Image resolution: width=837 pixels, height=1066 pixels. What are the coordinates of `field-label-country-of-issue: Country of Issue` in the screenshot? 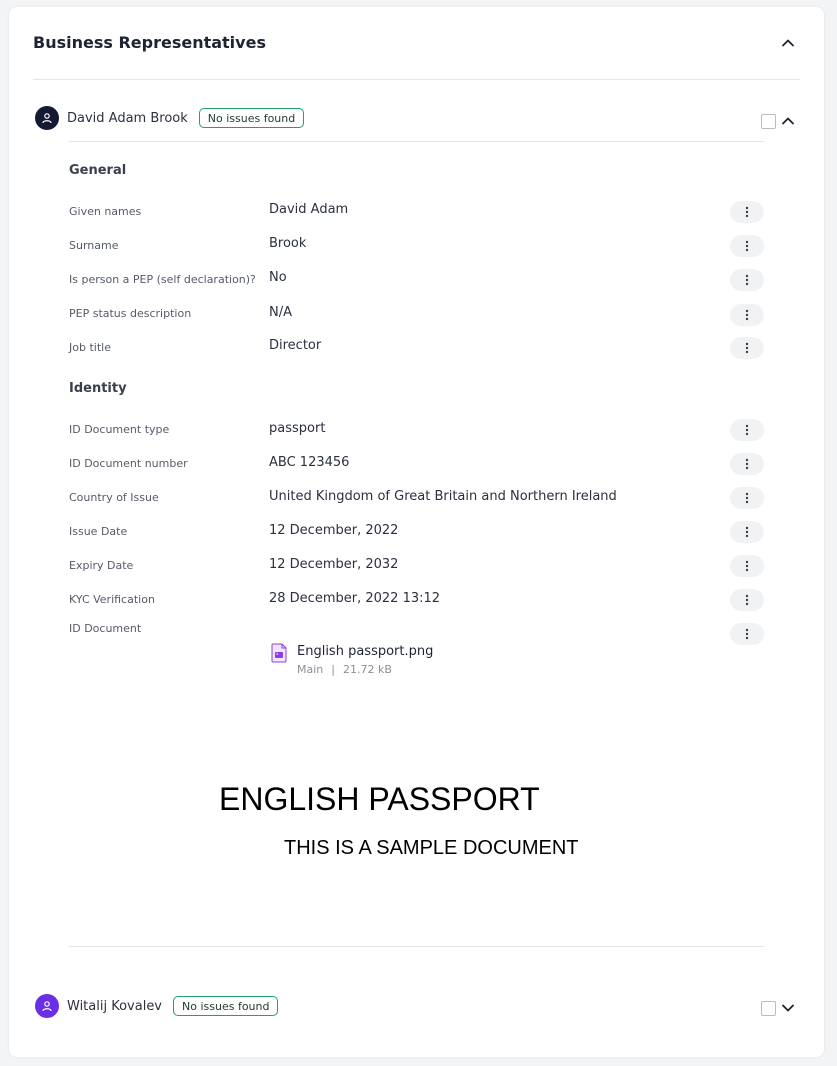 It's located at (114, 497).